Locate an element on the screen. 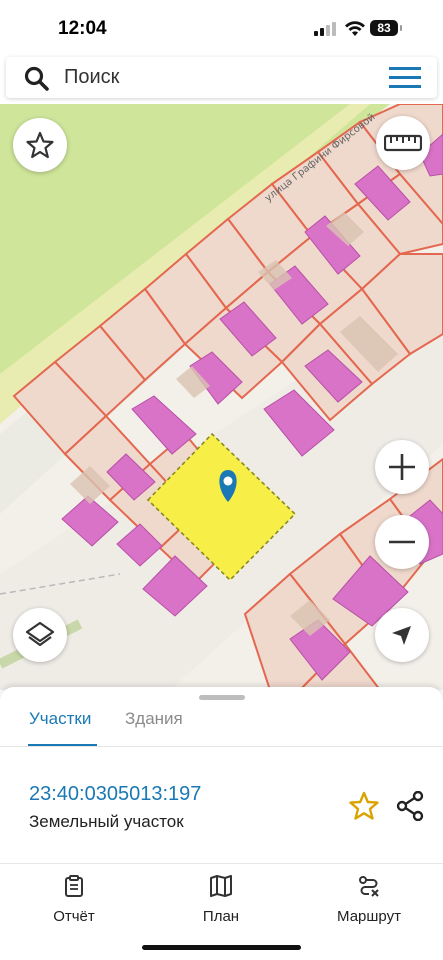 This screenshot has width=443, height=960. zoom-out-icon is located at coordinates (402, 542).